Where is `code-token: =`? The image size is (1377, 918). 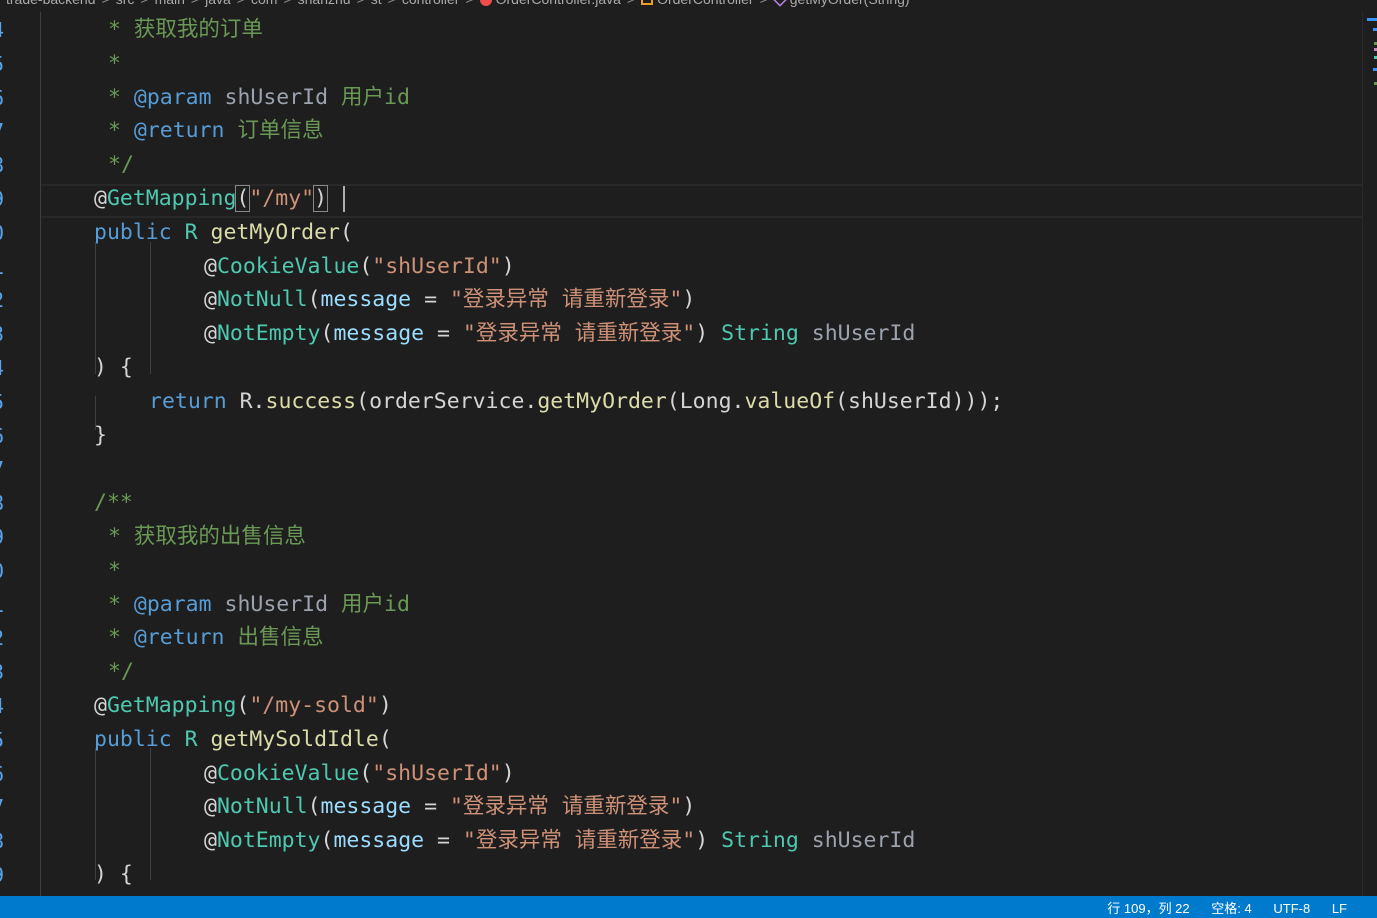
code-token: = is located at coordinates (443, 334).